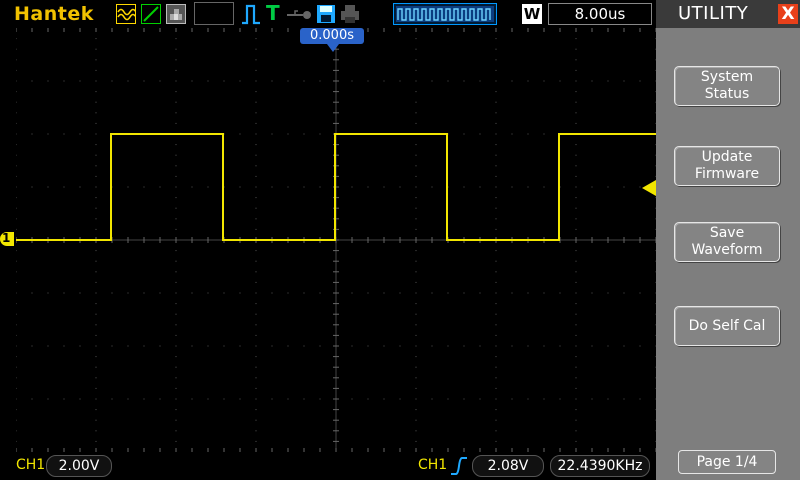 Image resolution: width=800 pixels, height=480 pixels. I want to click on button-line: Status, so click(727, 94).